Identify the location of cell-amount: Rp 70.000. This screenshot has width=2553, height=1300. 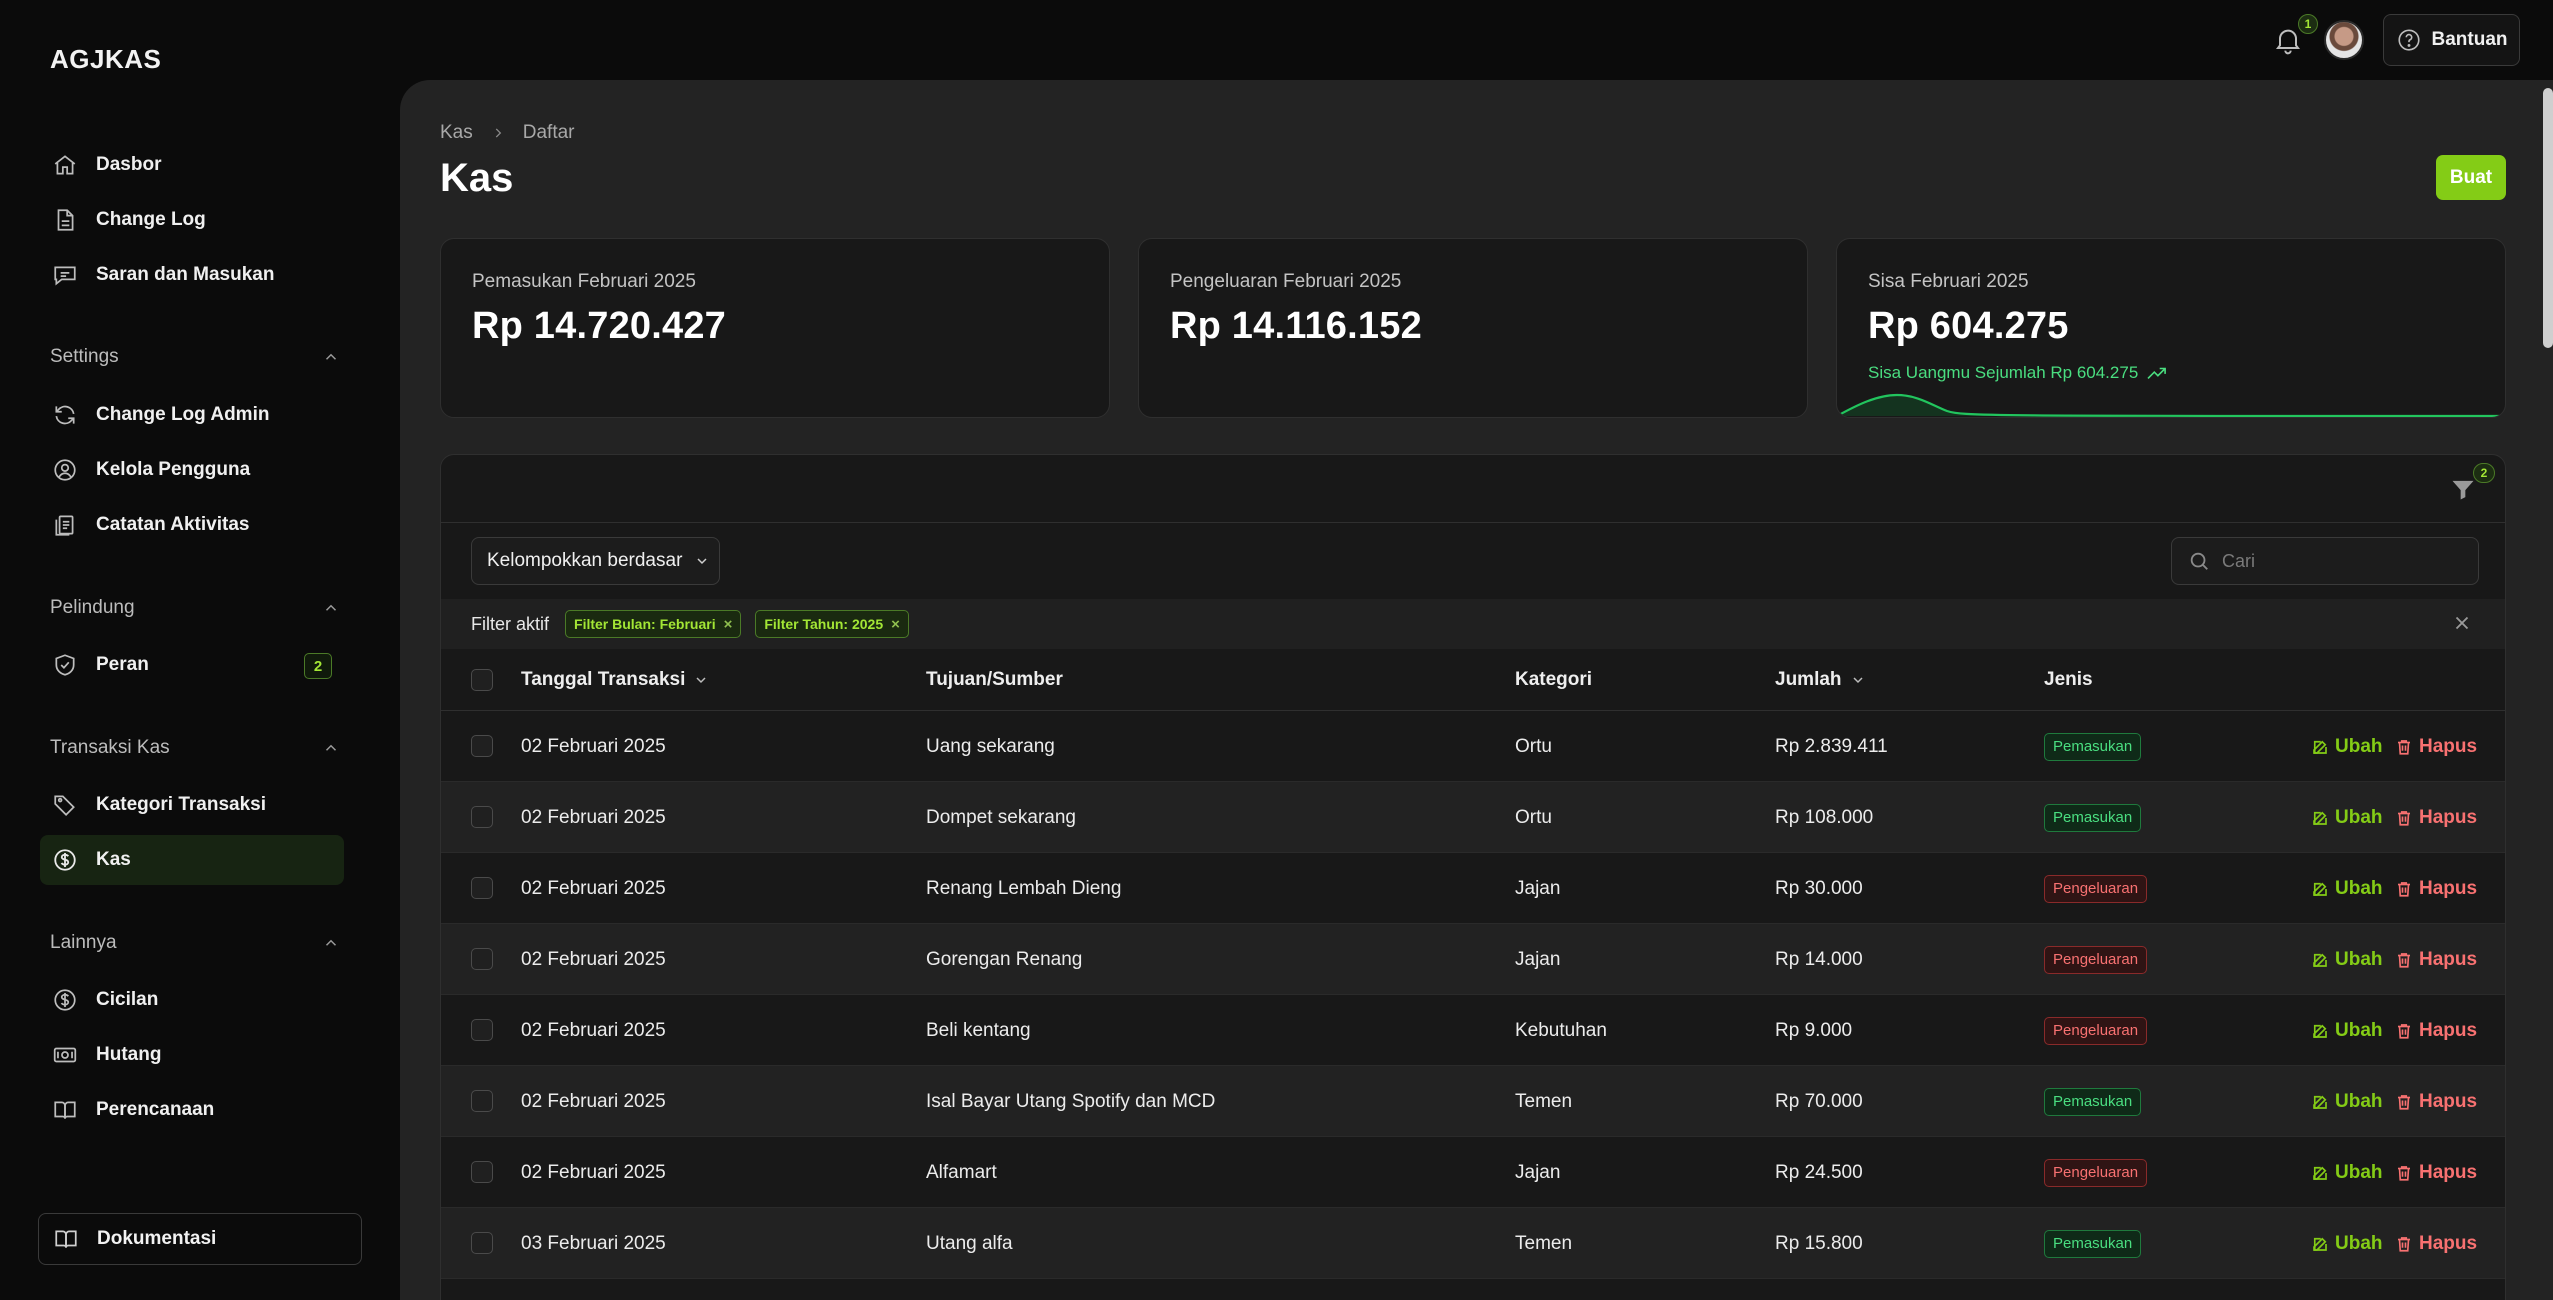
(1819, 1101).